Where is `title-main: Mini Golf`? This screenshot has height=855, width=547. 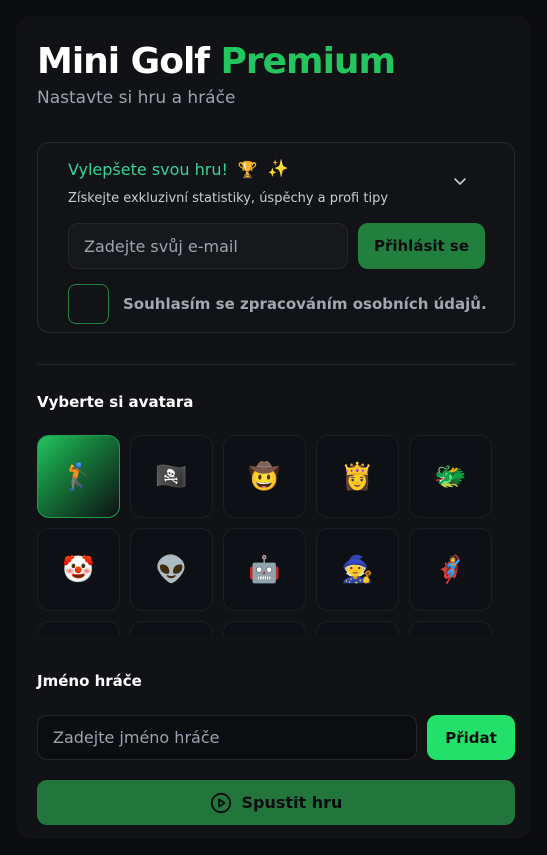 title-main: Mini Golf is located at coordinates (123, 61).